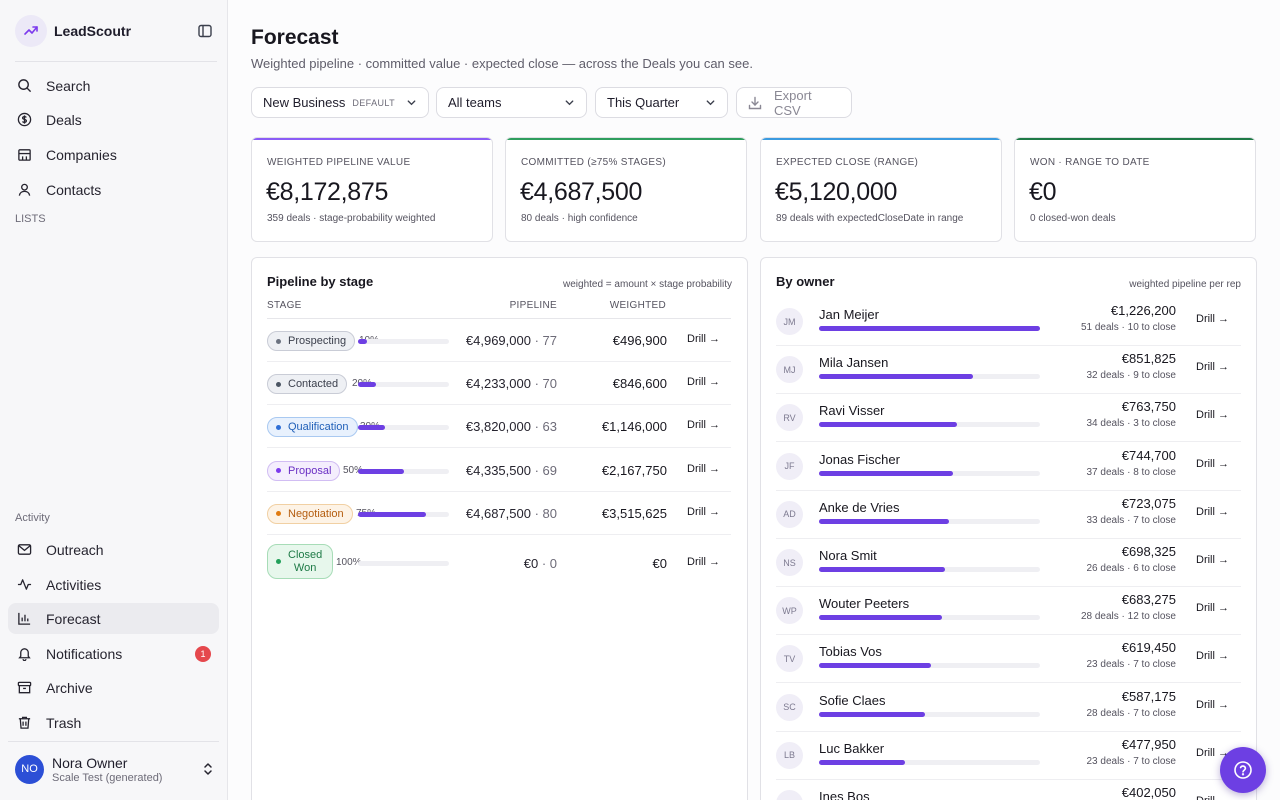  I want to click on panel-note: weighted pipeline per rep, so click(1185, 284).